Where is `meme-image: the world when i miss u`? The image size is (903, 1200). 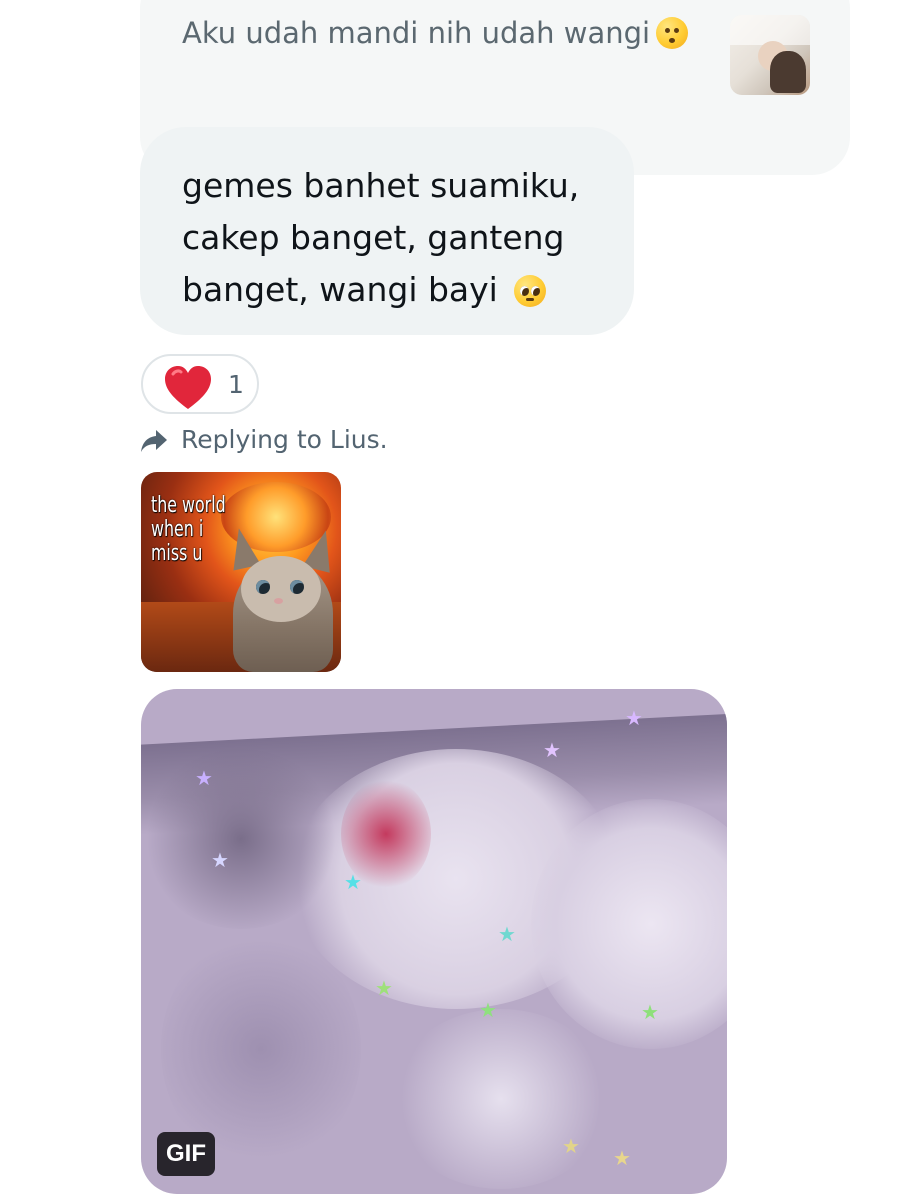
meme-image: the world when i miss u is located at coordinates (241, 572).